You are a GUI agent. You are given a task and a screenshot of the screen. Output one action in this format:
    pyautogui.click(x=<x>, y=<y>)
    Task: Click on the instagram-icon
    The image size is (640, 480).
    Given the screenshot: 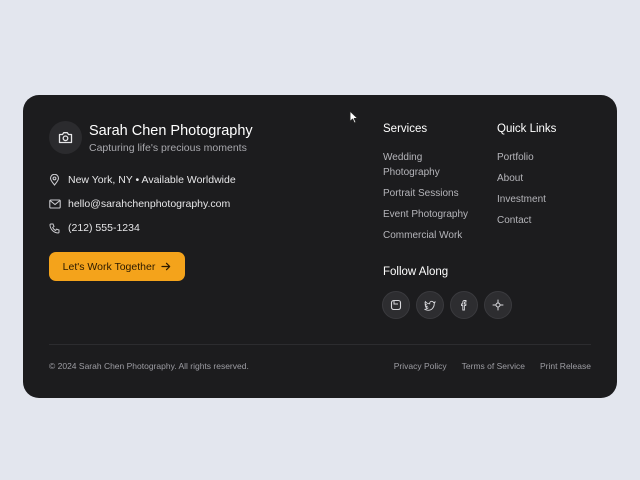 What is the action you would take?
    pyautogui.click(x=396, y=305)
    